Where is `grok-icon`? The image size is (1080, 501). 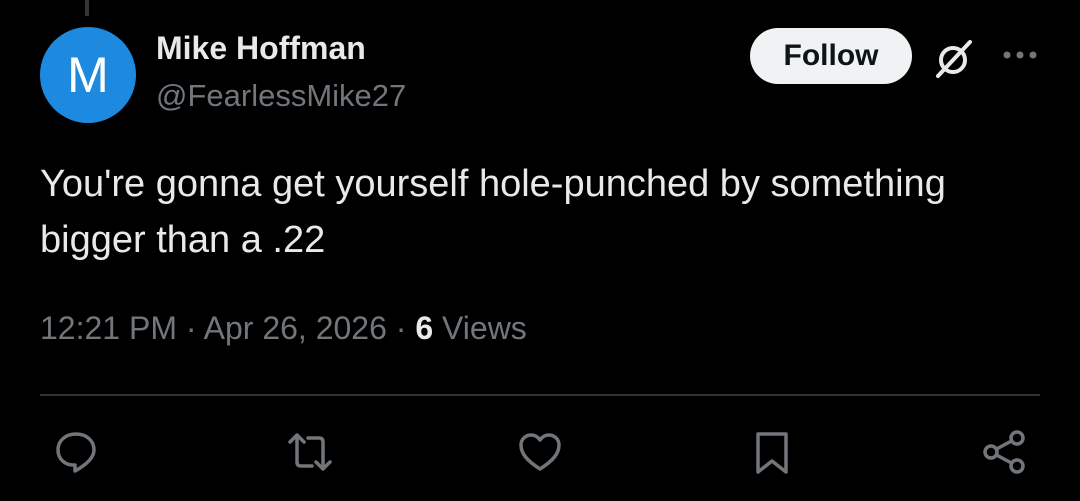 grok-icon is located at coordinates (953, 59).